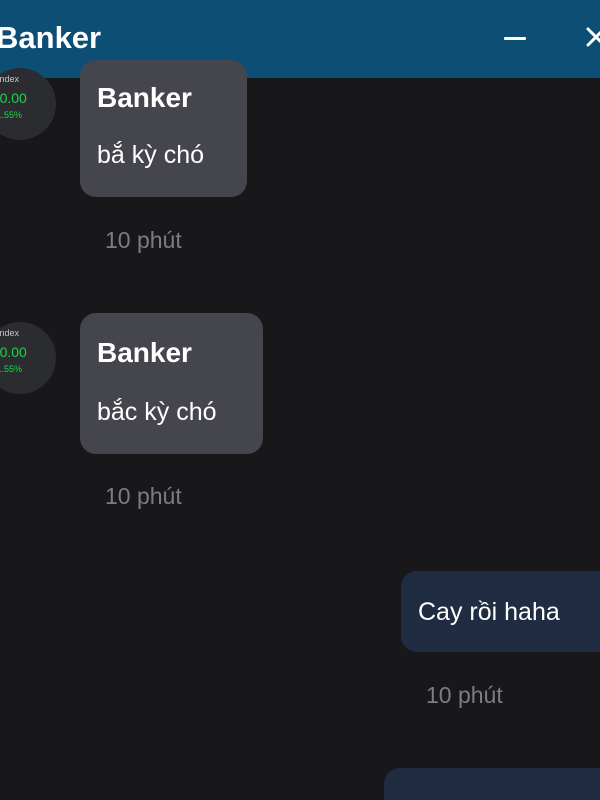 Image resolution: width=600 pixels, height=800 pixels. I want to click on minimize-icon, so click(515, 38).